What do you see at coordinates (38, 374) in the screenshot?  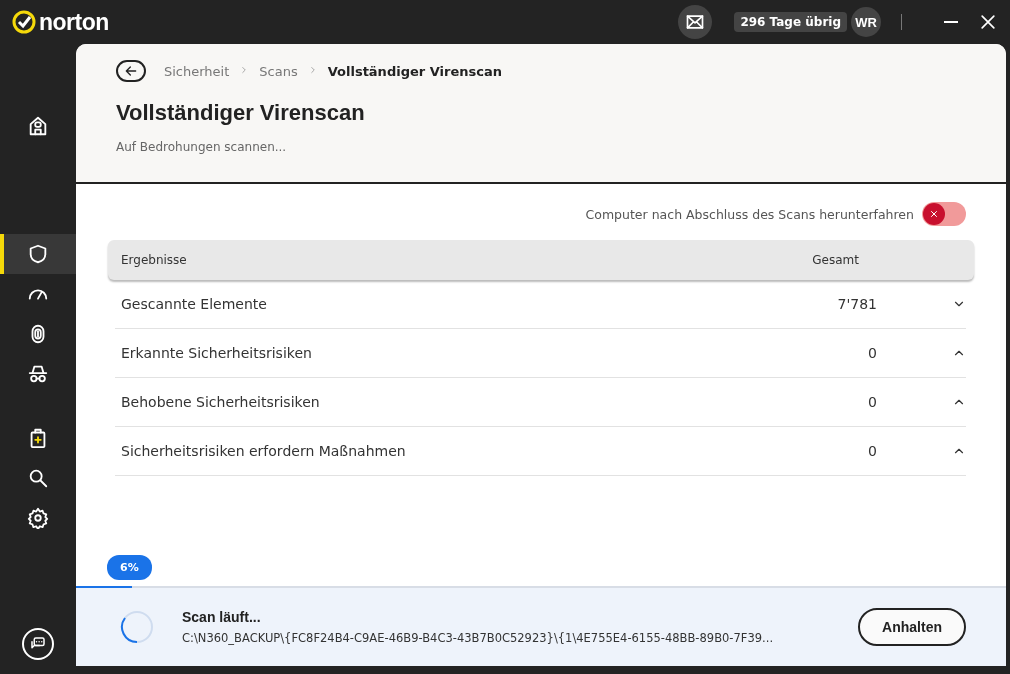 I see `incognito-icon` at bounding box center [38, 374].